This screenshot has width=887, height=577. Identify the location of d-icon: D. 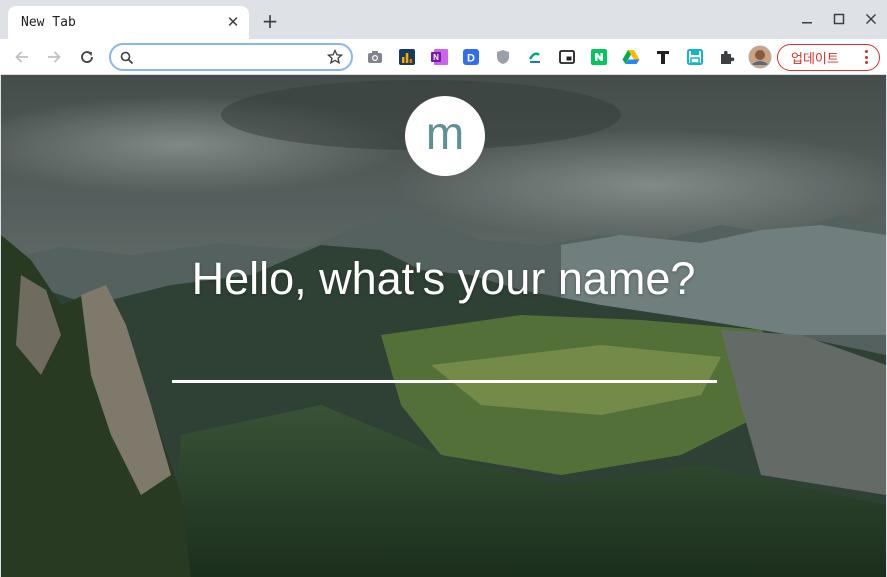
(471, 57).